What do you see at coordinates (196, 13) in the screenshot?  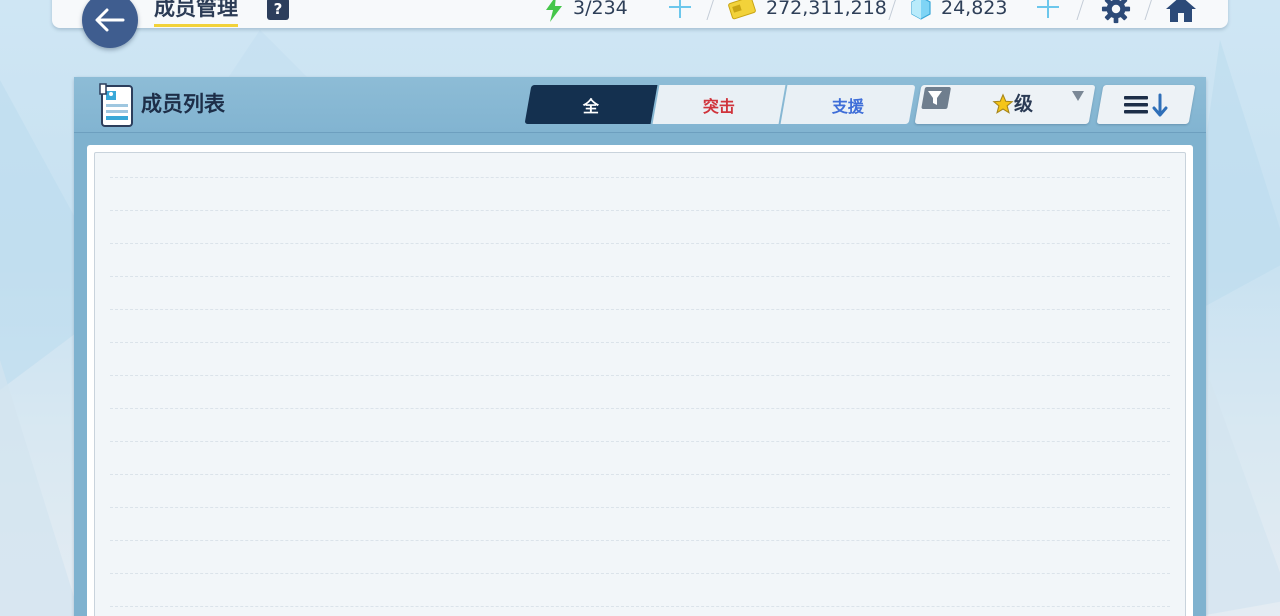 I see `page-title: 成员管理` at bounding box center [196, 13].